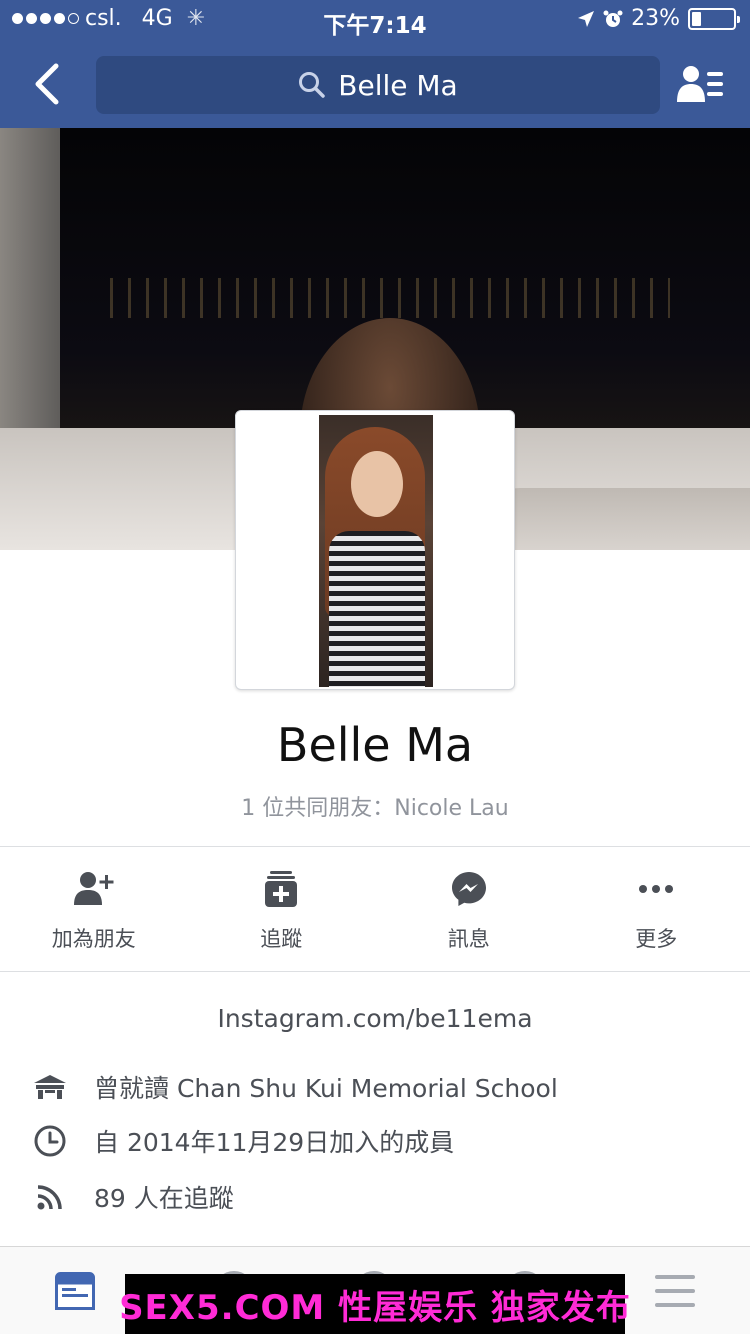 The width and height of the screenshot is (750, 1334). Describe the element at coordinates (586, 18) in the screenshot. I see `location-arrow-icon` at that location.